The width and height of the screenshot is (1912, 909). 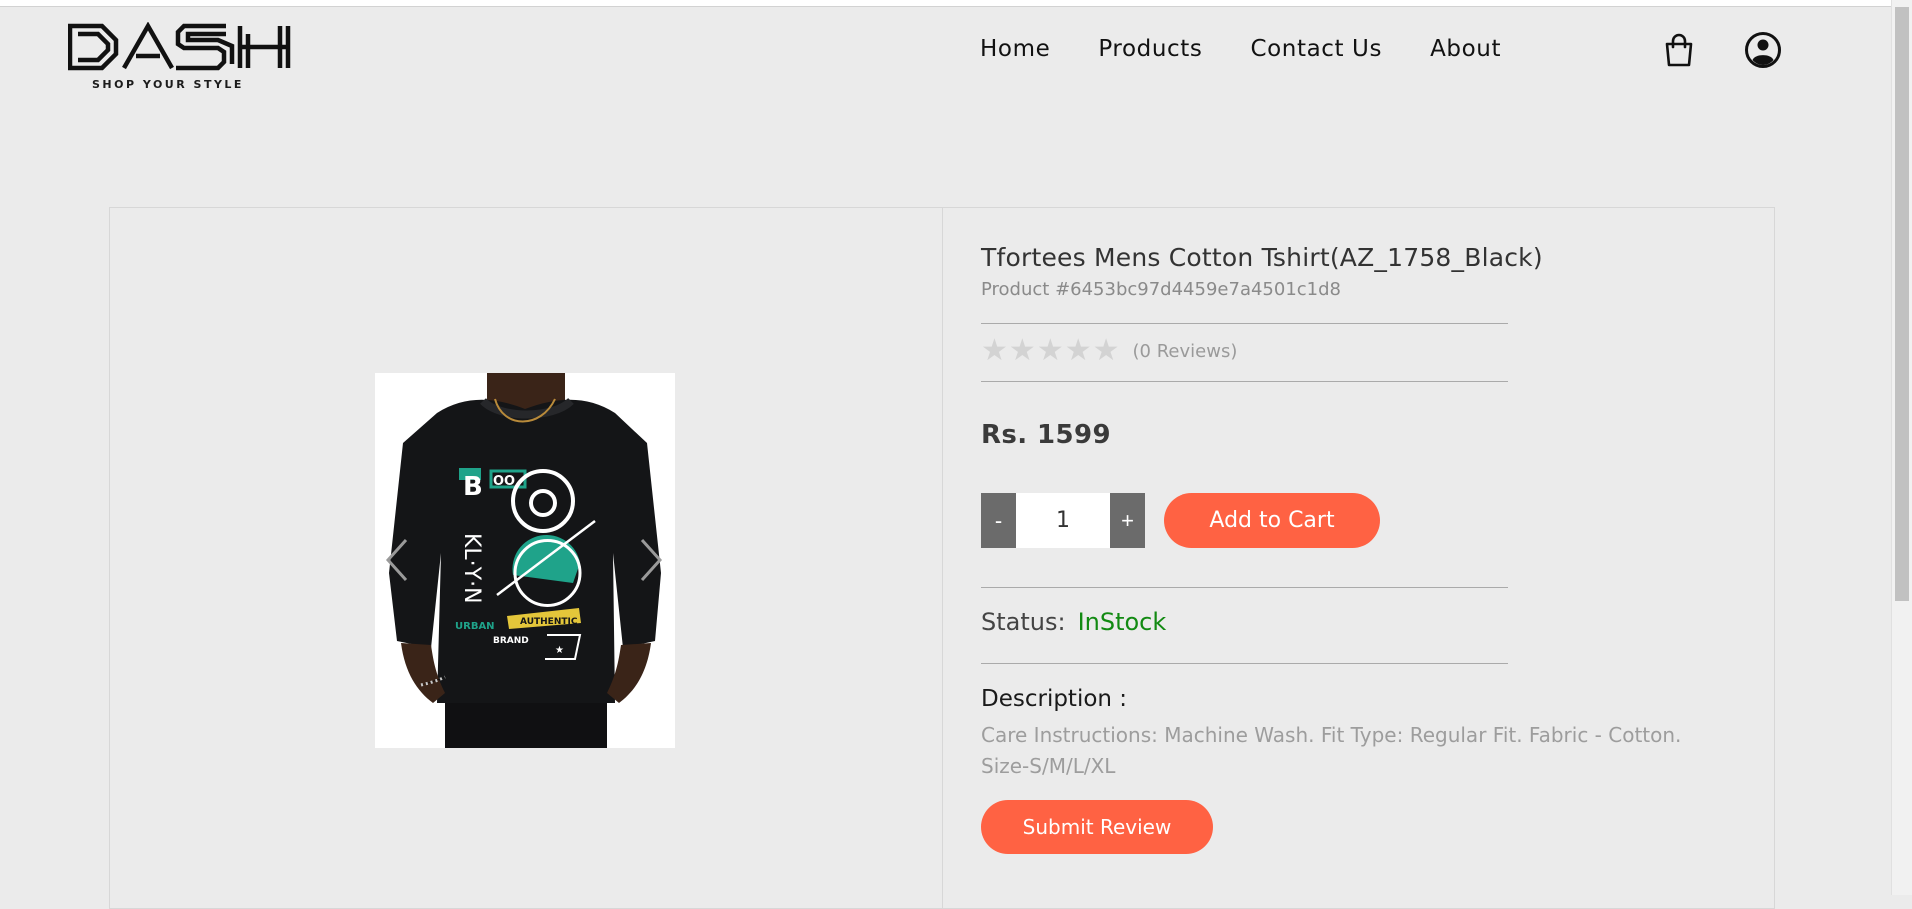 I want to click on svg-text: OO, so click(x=504, y=481).